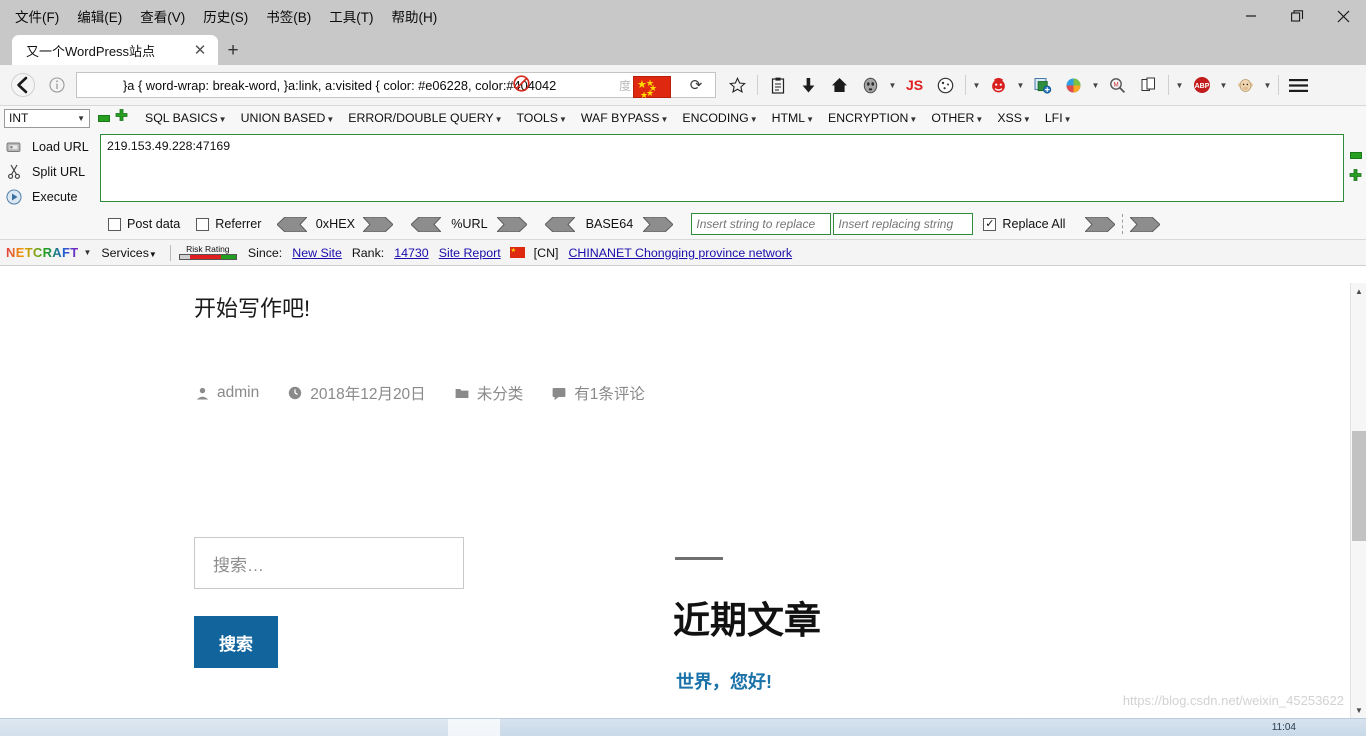 Image resolution: width=1366 pixels, height=736 pixels. I want to click on hackbar-menu-other: OTHER▼, so click(957, 118).